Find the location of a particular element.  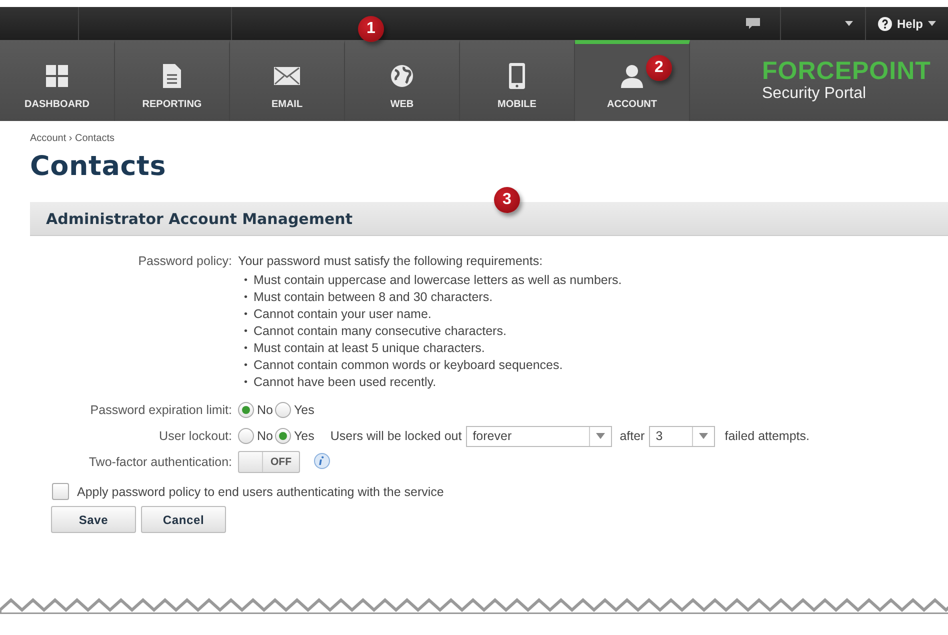

nav-tab: EMAIL is located at coordinates (287, 80).